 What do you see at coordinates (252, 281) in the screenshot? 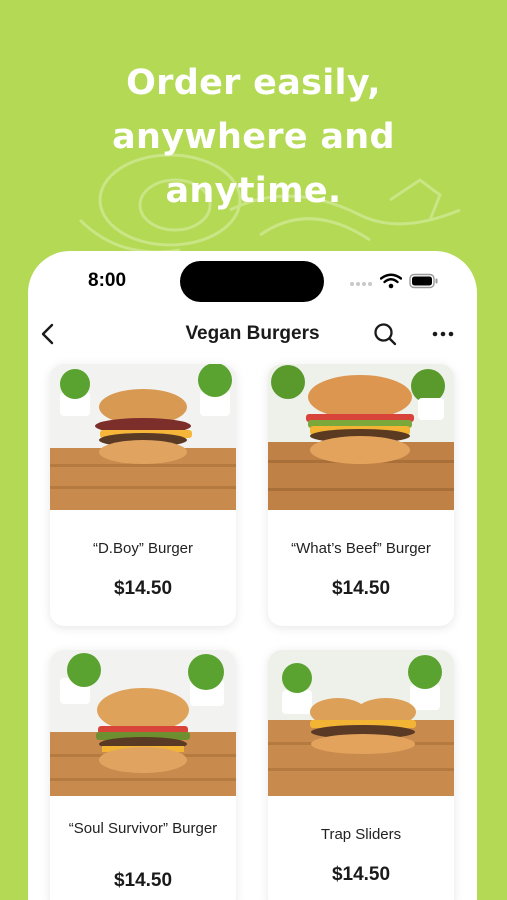
I see `dynamic-island` at bounding box center [252, 281].